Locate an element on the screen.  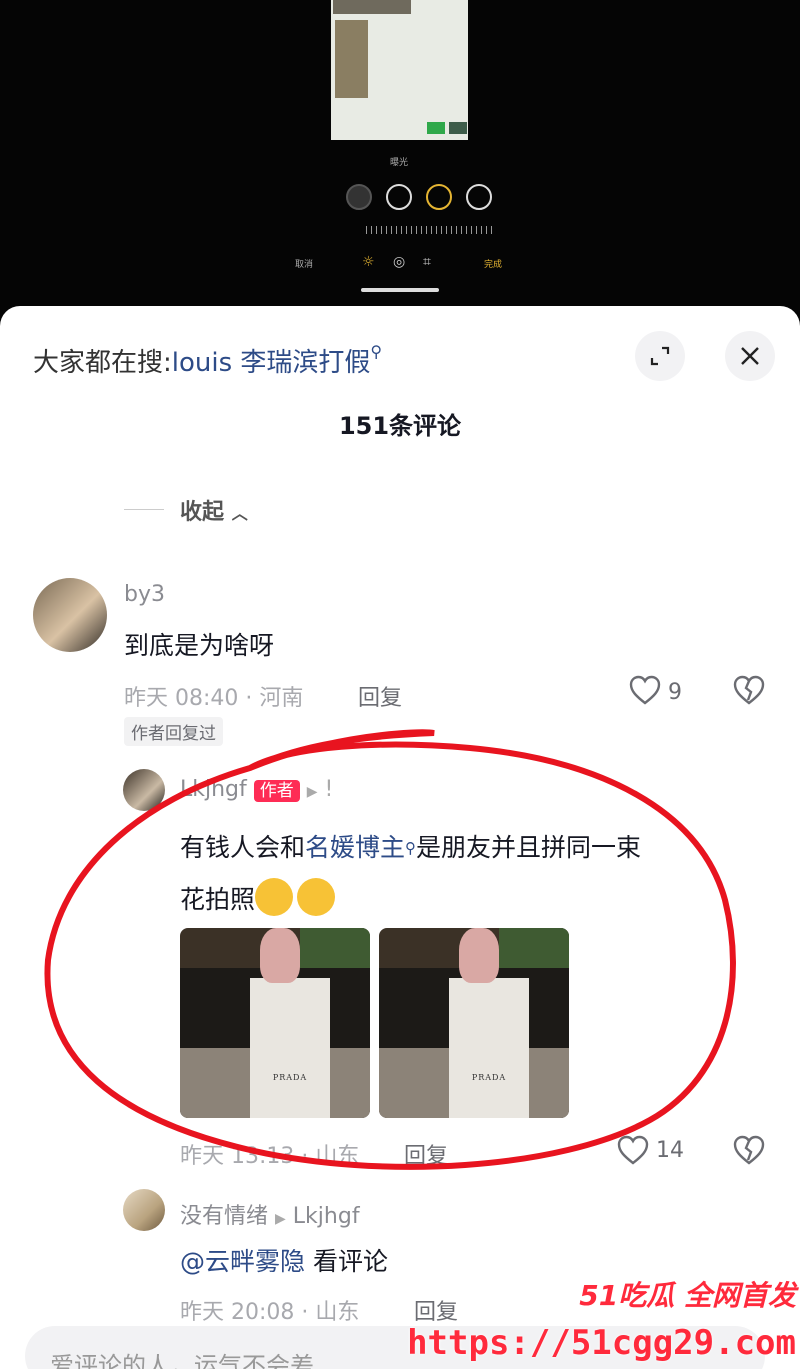
expand-button is located at coordinates (660, 356).